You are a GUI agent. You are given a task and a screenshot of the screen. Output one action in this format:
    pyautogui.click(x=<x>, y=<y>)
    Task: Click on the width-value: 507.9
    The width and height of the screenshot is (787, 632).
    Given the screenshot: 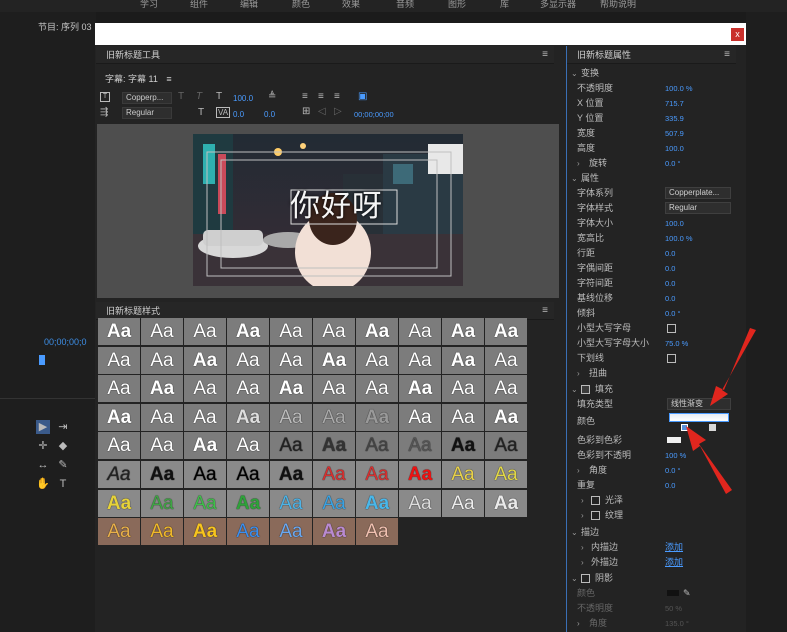 What is the action you would take?
    pyautogui.click(x=674, y=133)
    